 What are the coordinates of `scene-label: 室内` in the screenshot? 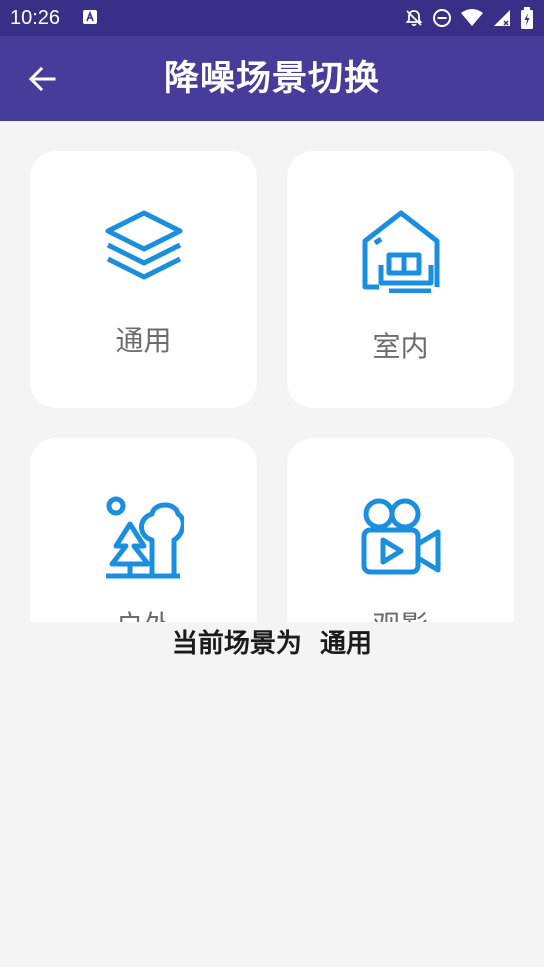 It's located at (400, 346).